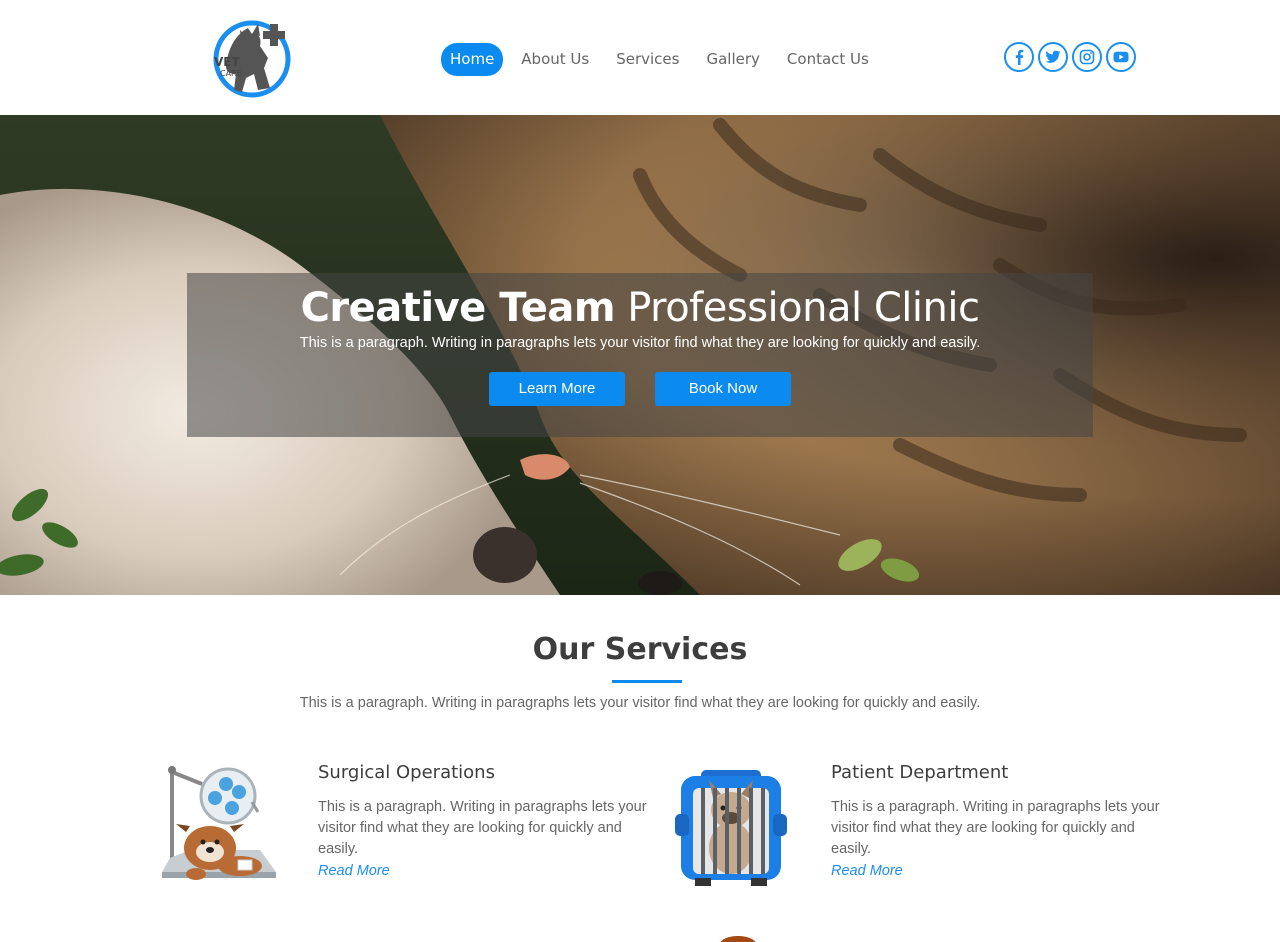 Image resolution: width=1280 pixels, height=942 pixels. What do you see at coordinates (458, 308) in the screenshot?
I see `hero-title-bold: Creative Team` at bounding box center [458, 308].